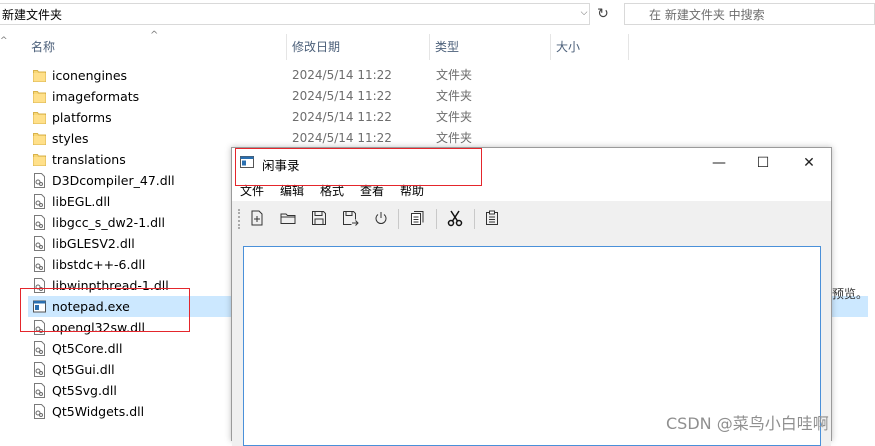 The height and width of the screenshot is (446, 875). I want to click on file-name: styles, so click(70, 138).